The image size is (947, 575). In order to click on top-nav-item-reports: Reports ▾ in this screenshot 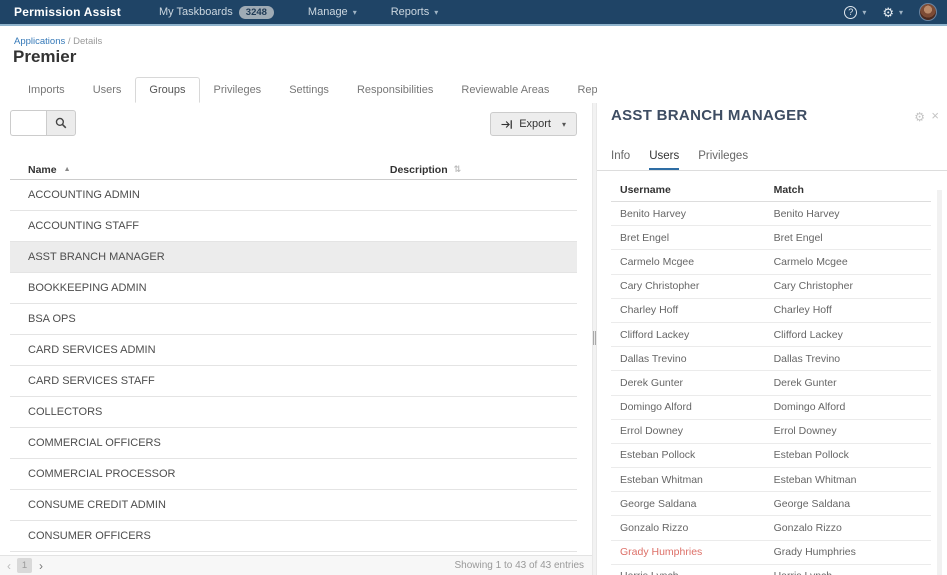, I will do `click(415, 12)`.